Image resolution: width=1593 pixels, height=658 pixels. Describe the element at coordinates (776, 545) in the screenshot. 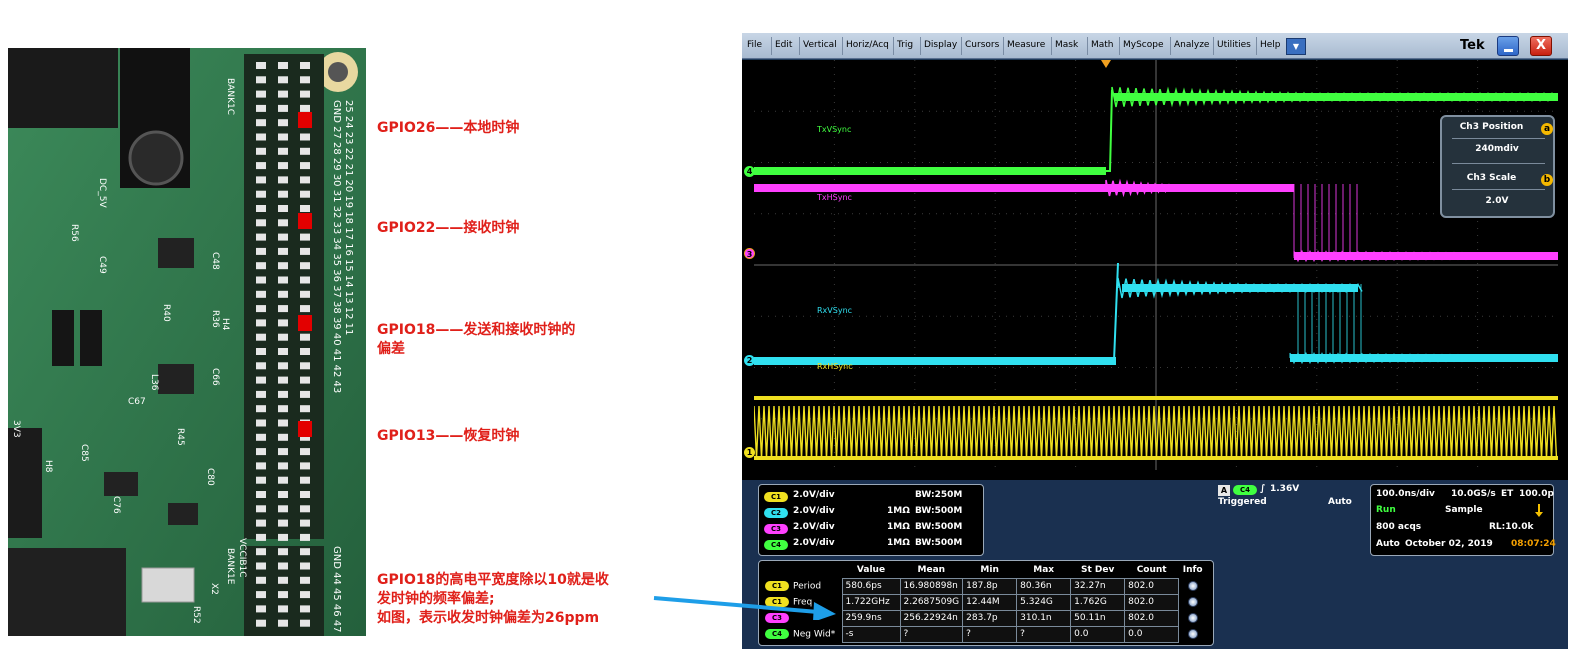

I see `channel-badge-4: C4` at that location.